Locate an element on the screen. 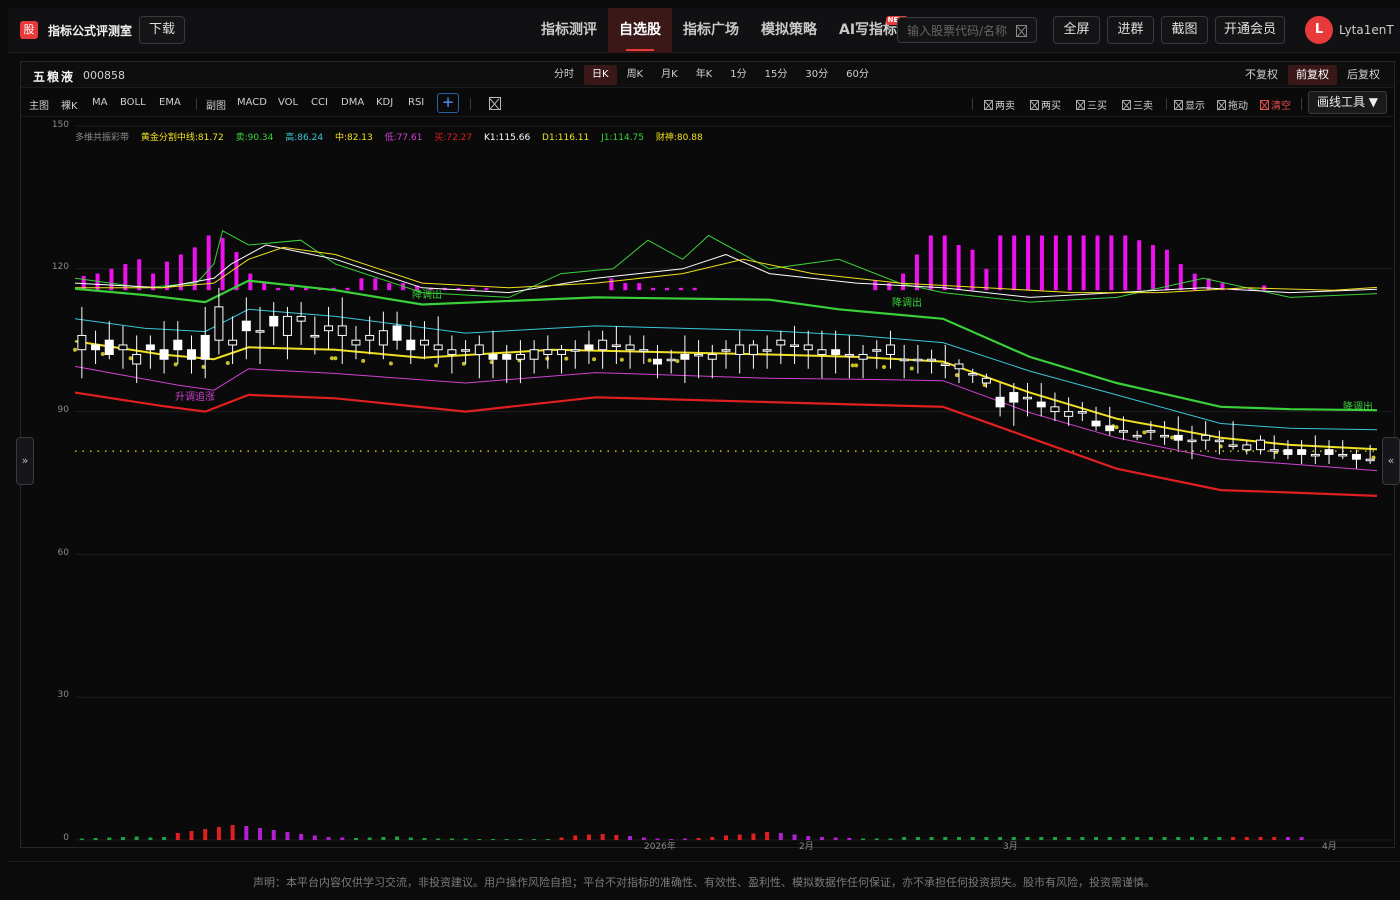 This screenshot has height=900, width=1400. adjust-backward-tab: 后复权 is located at coordinates (1363, 75).